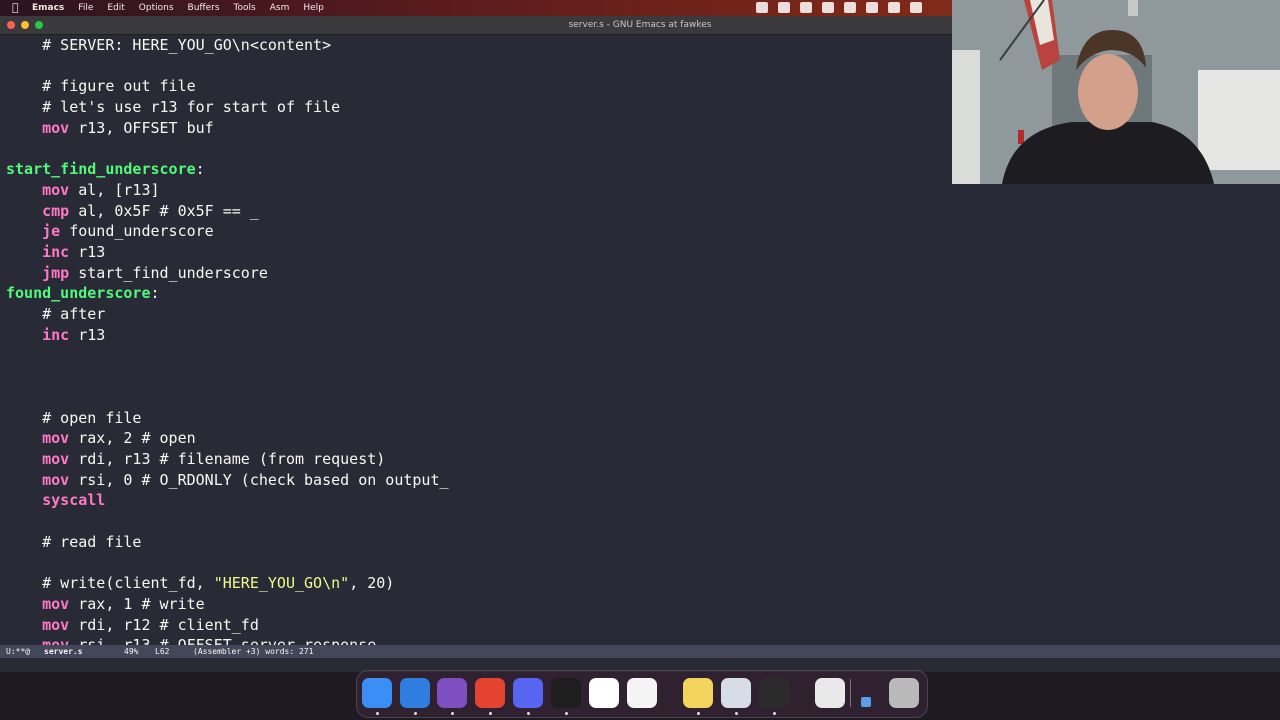  I want to click on instruction-token: syscall, so click(74, 500).